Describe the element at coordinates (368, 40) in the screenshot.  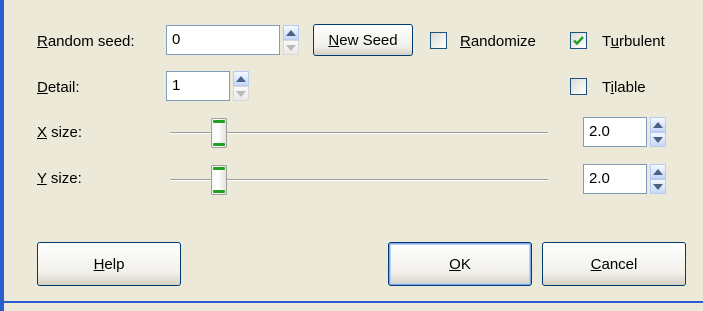
I see `new-seed-label: ew Seed` at that location.